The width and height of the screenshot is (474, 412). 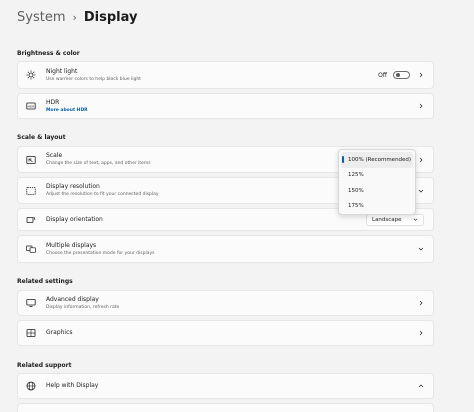 What do you see at coordinates (31, 220) in the screenshot?
I see `orientation-icon` at bounding box center [31, 220].